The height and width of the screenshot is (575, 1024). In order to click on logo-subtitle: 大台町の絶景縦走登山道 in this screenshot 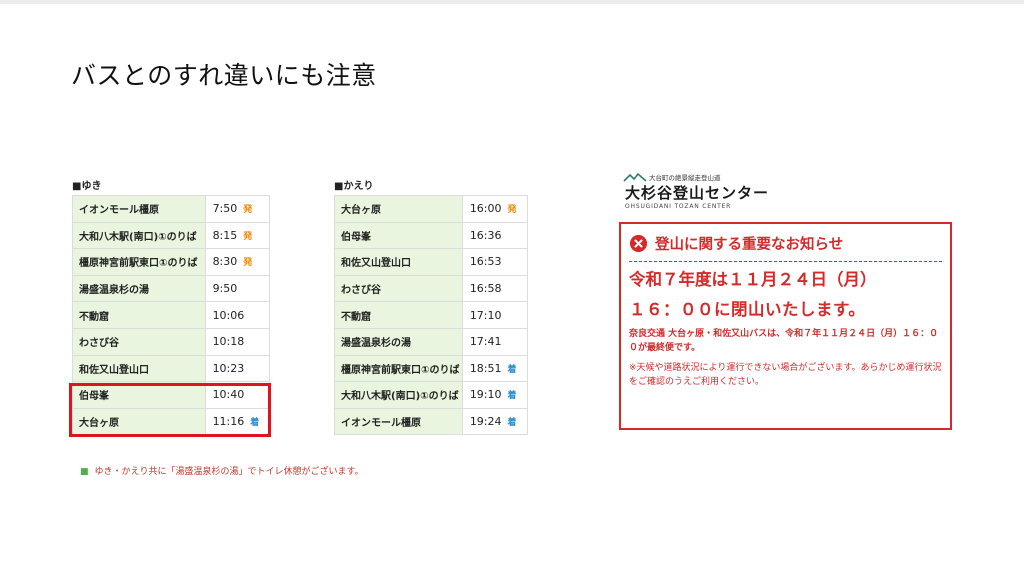, I will do `click(685, 178)`.